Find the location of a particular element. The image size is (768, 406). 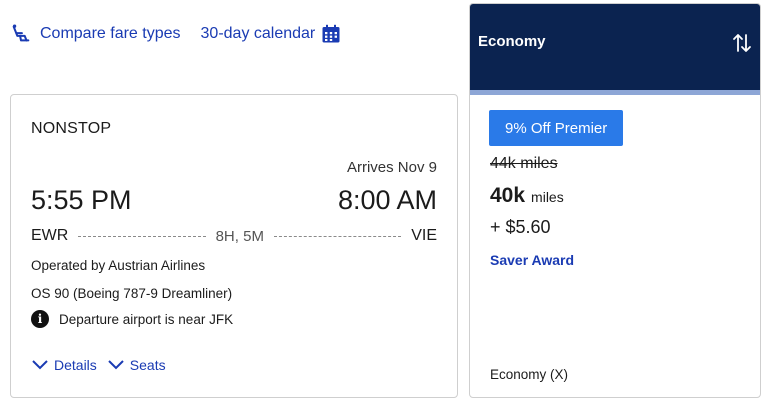

seats-toggle: Seats is located at coordinates (136, 365).